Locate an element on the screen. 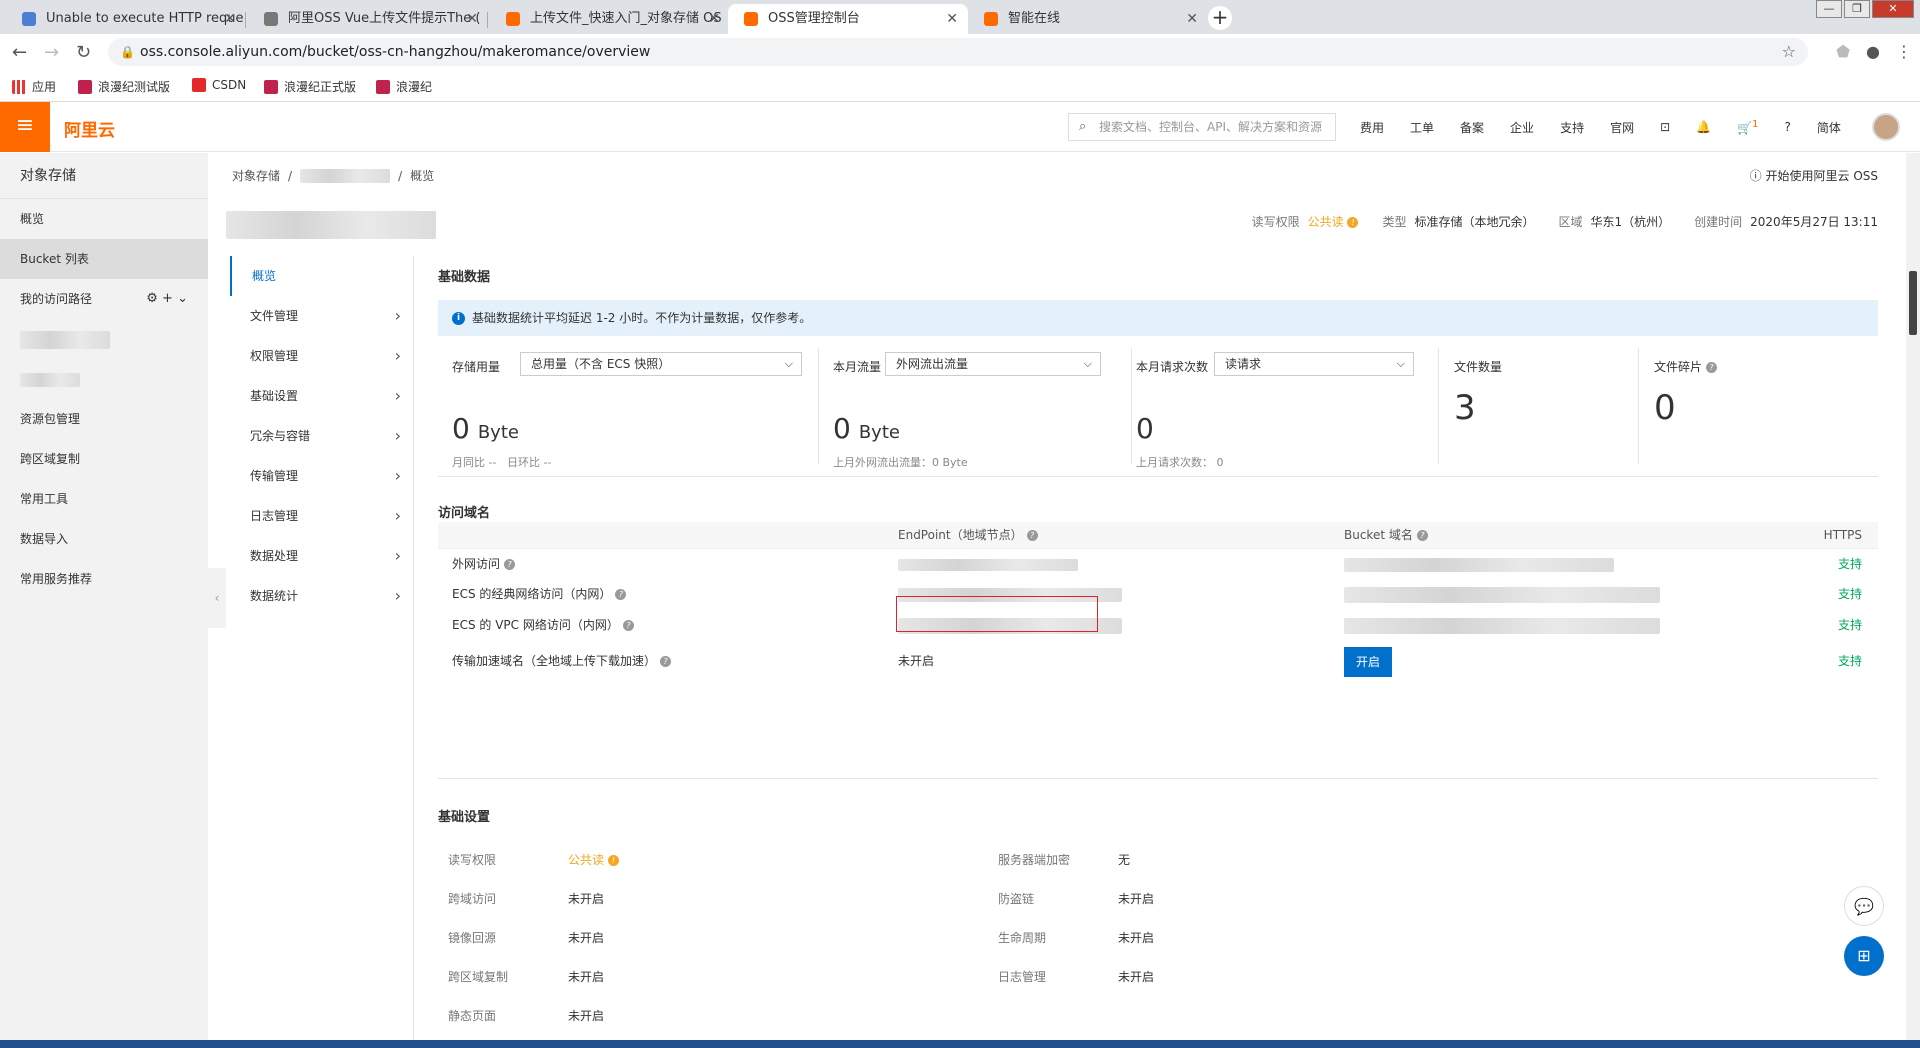  stat-fragments: 文件碎片? 0 is located at coordinates (1755, 400).